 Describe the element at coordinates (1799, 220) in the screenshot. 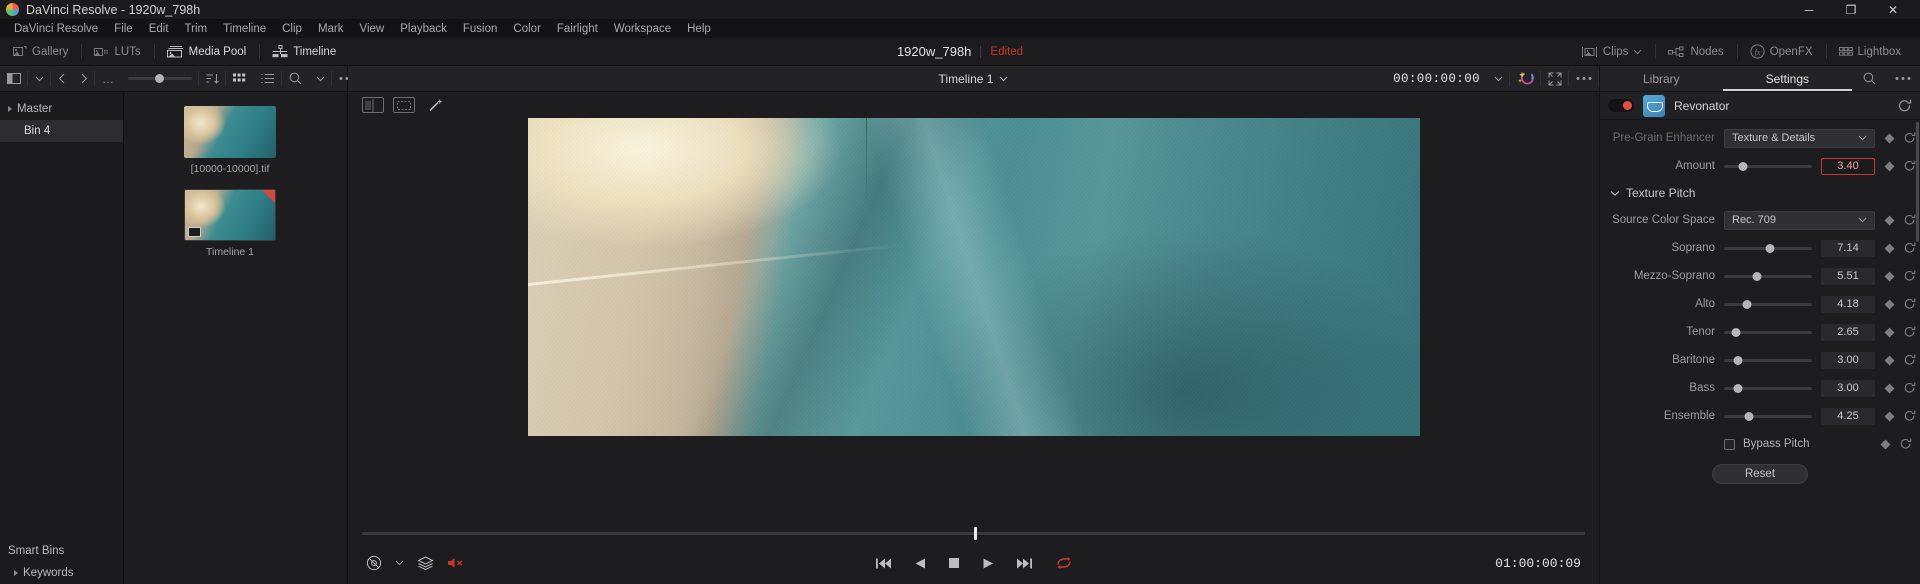

I see `select-source-color-space: Rec. 709` at that location.